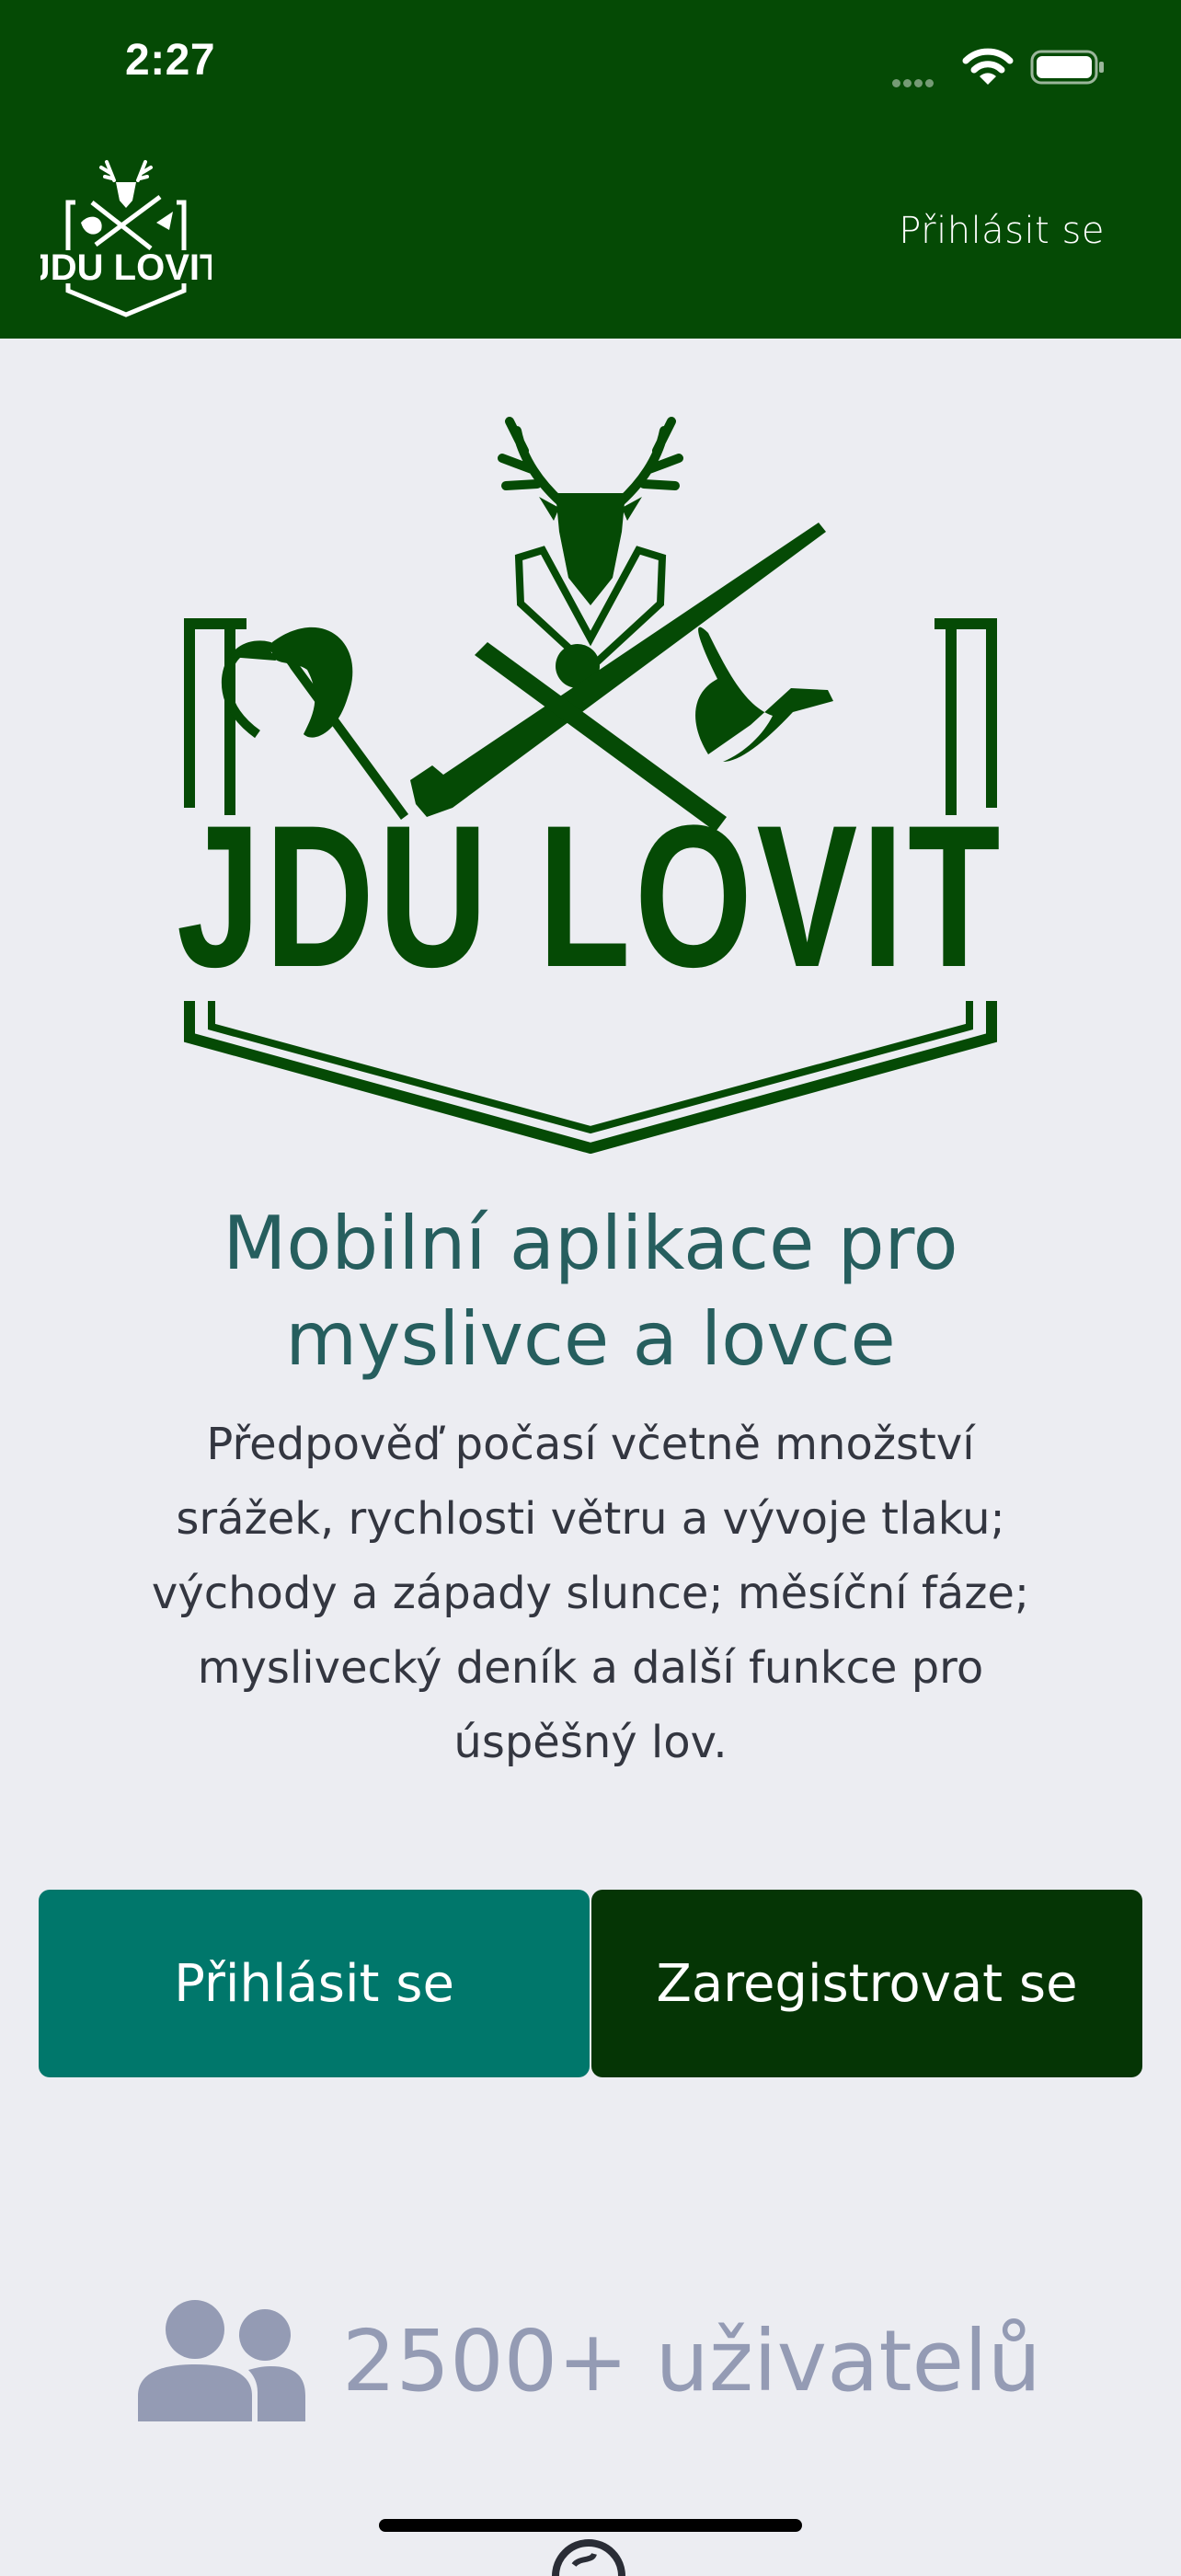 The height and width of the screenshot is (2576, 1181). Describe the element at coordinates (590, 2525) in the screenshot. I see `home-indicator` at that location.